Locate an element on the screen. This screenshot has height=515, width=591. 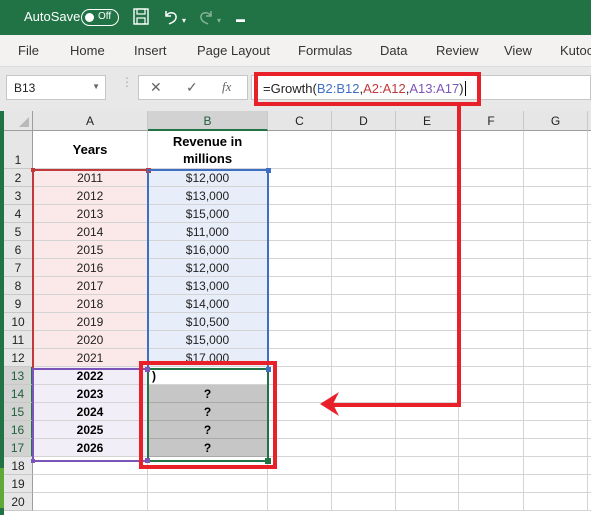
tab-review: Review is located at coordinates (457, 50).